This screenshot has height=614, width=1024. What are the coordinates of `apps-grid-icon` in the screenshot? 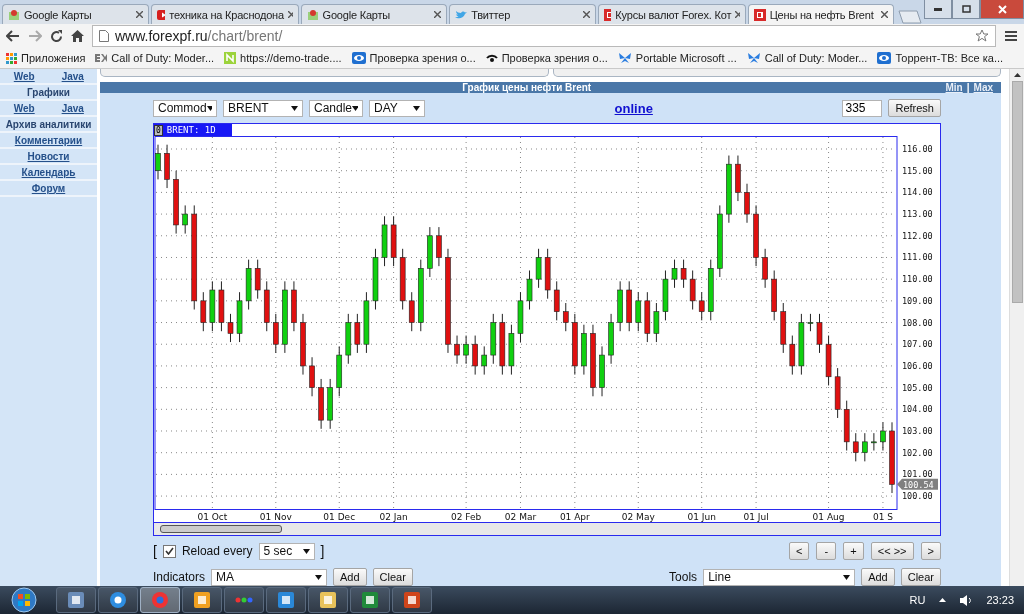 It's located at (11, 58).